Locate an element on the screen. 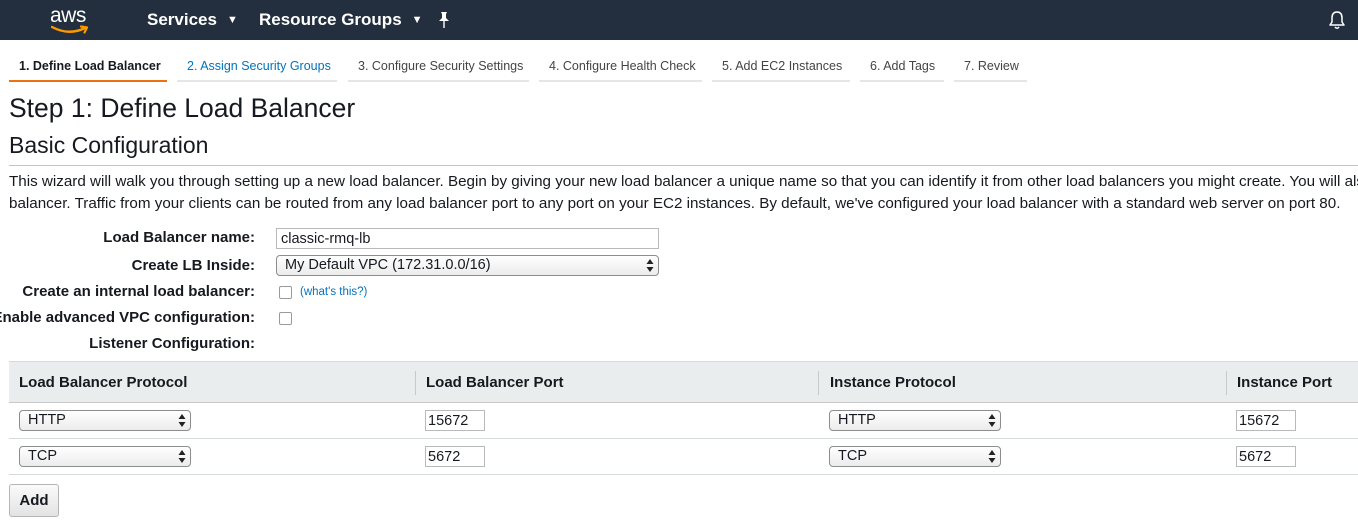 This screenshot has height=528, width=1358. instance-protocol-select: TCP is located at coordinates (915, 456).